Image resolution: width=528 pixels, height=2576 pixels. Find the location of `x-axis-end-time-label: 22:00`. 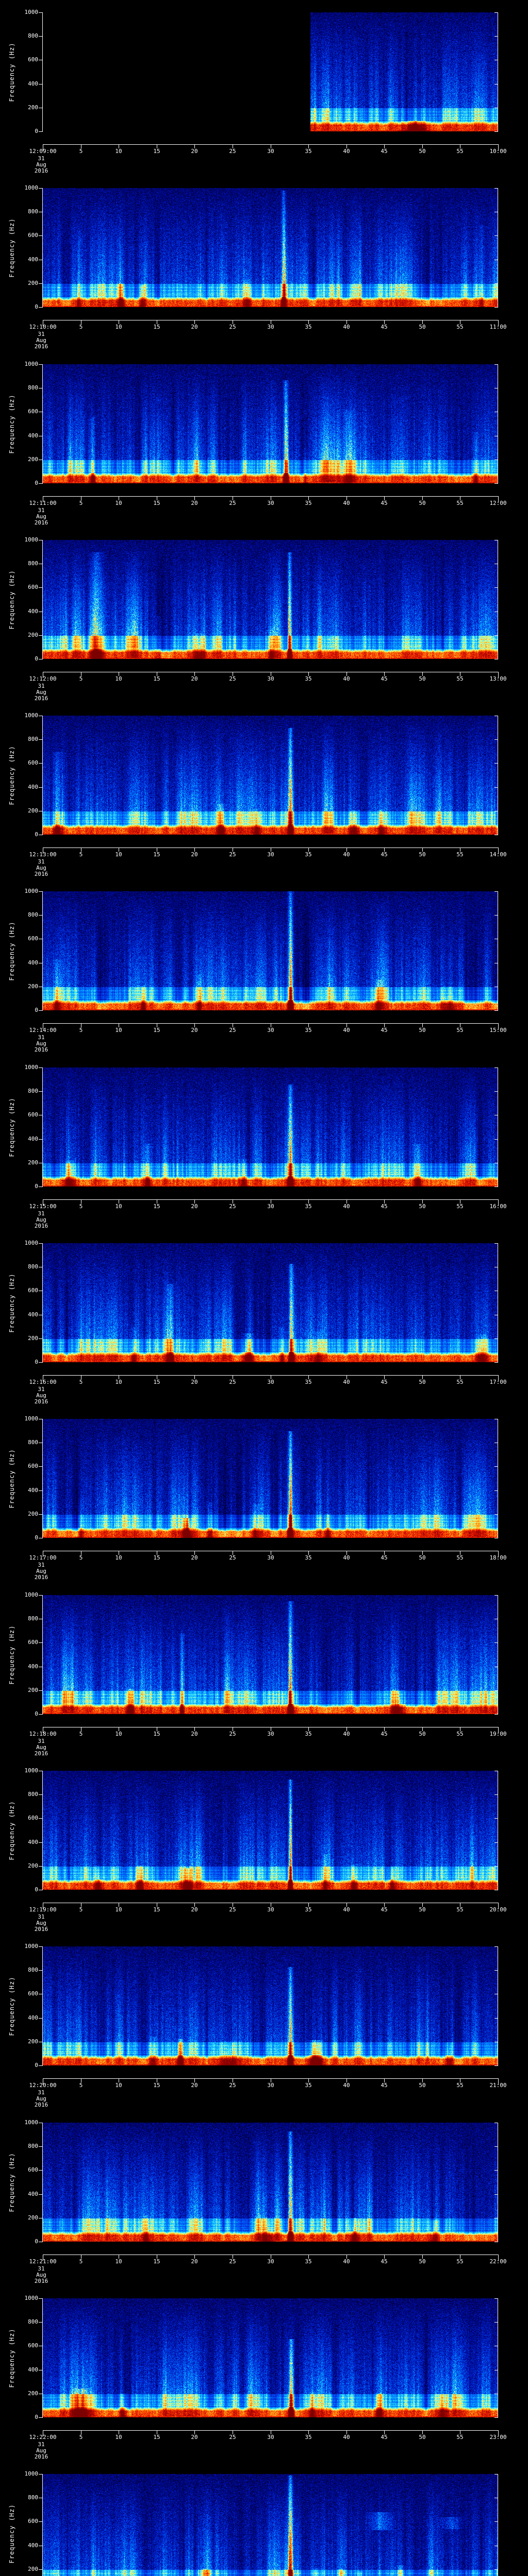

x-axis-end-time-label: 22:00 is located at coordinates (498, 2261).